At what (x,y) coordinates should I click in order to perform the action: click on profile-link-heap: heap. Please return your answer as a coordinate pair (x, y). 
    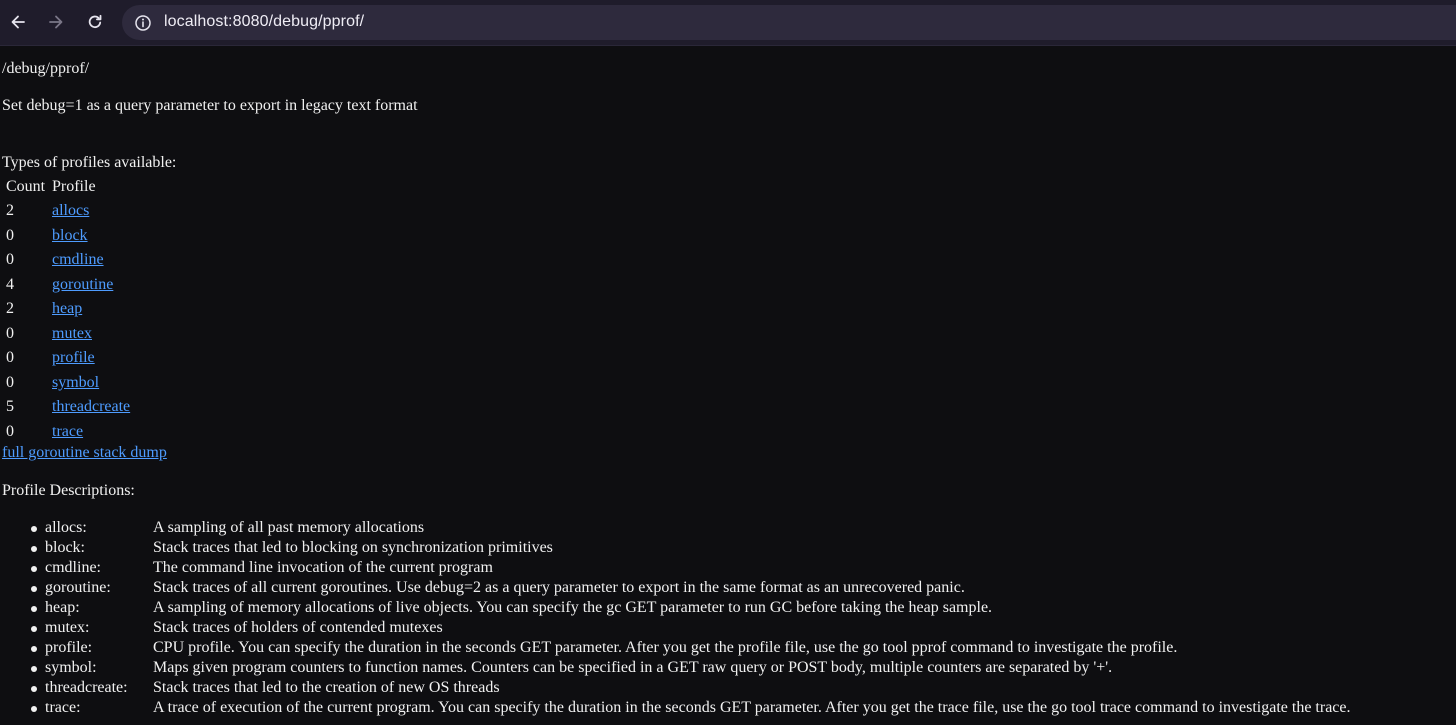
    Looking at the image, I should click on (67, 308).